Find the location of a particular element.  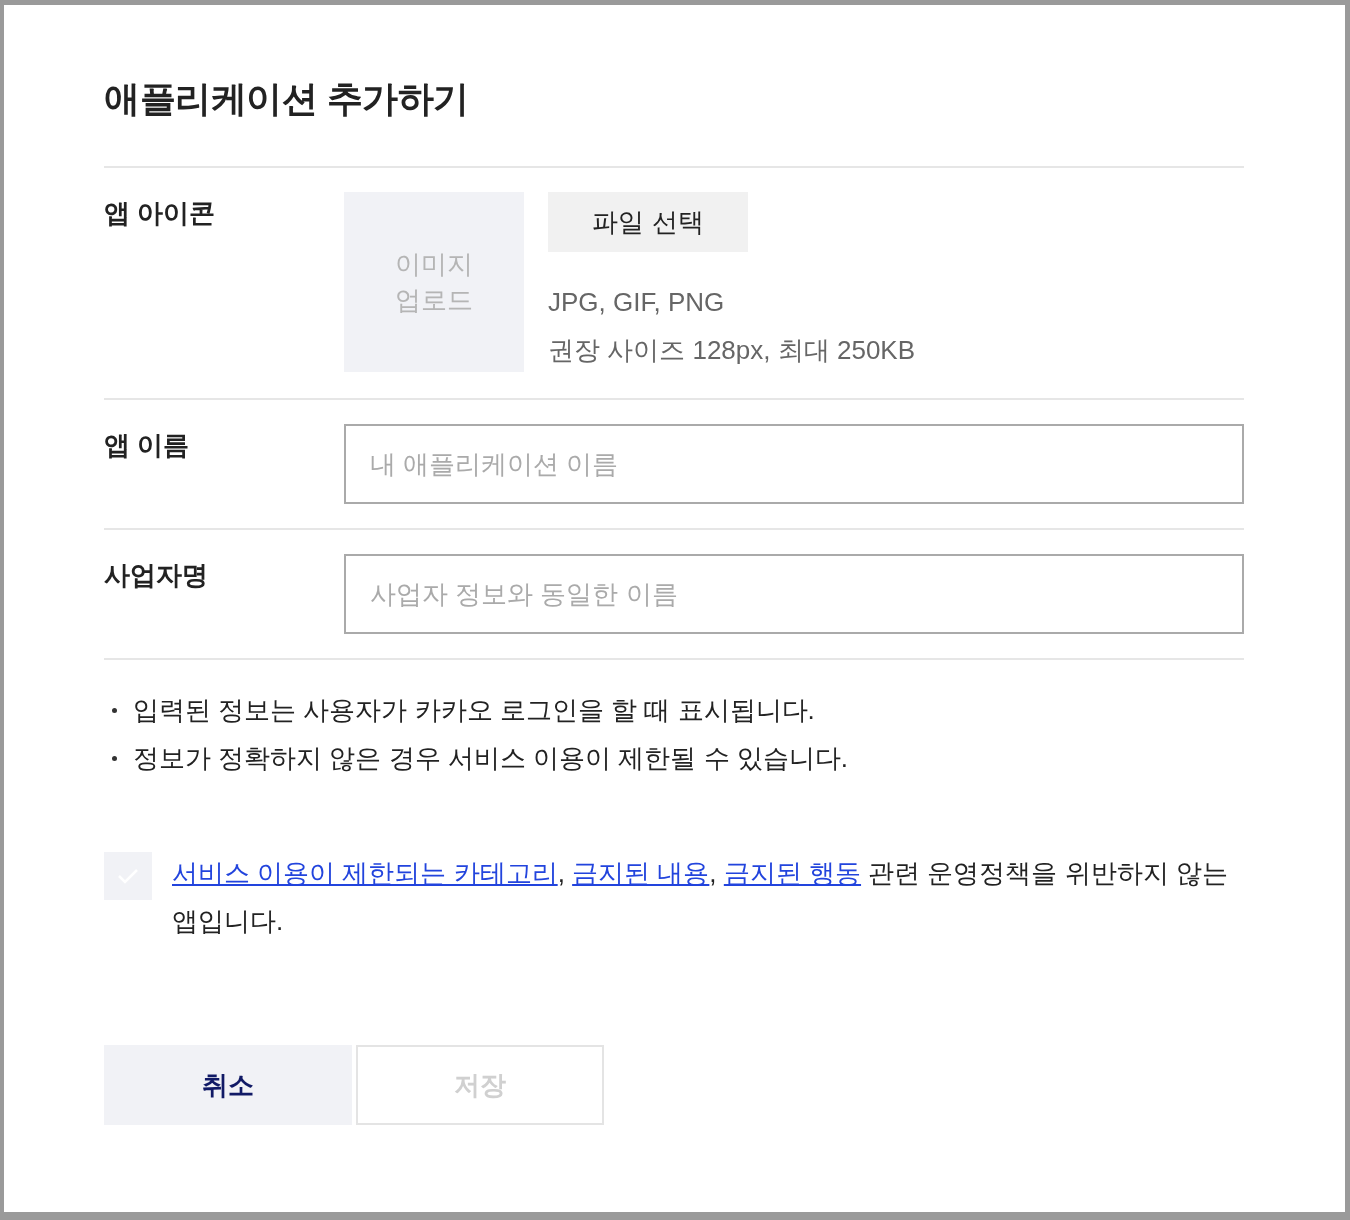

policy-link: 금지된 내용 is located at coordinates (641, 873).